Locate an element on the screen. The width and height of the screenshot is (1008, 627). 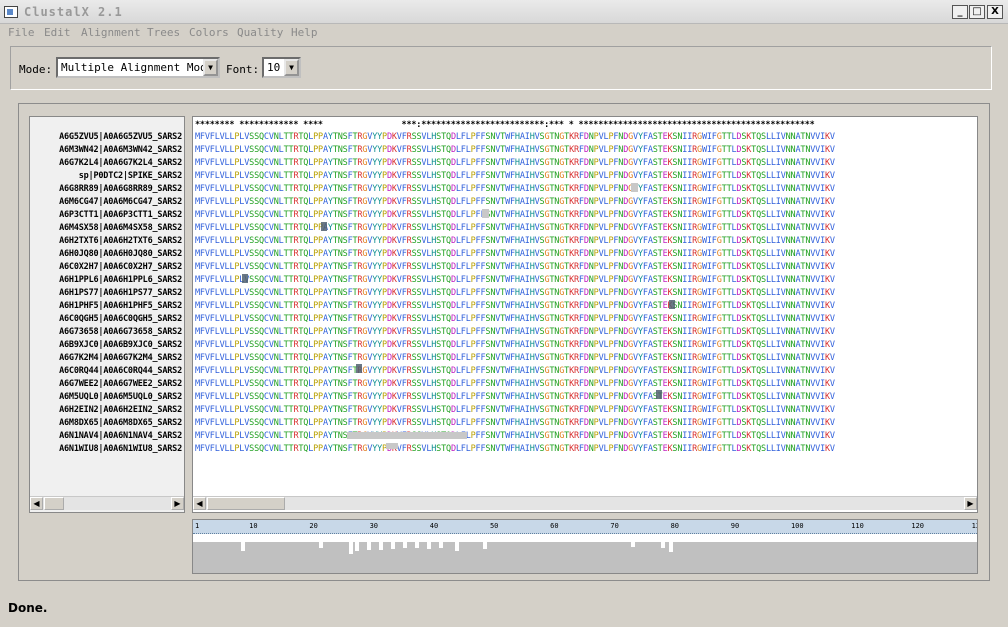
sequence-name: A6G7K2L4|A0A6G7K2L4_SARS2 is located at coordinates (107, 163).